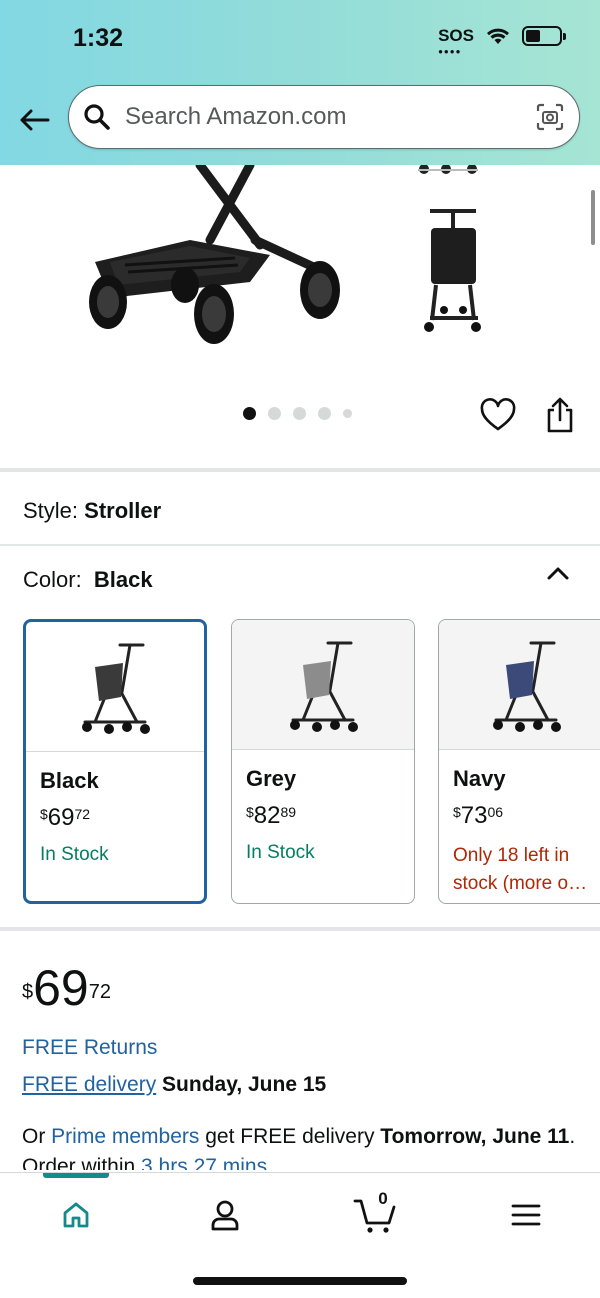 This screenshot has height=1298, width=600. I want to click on style-selector: Style: Stroller, so click(92, 511).